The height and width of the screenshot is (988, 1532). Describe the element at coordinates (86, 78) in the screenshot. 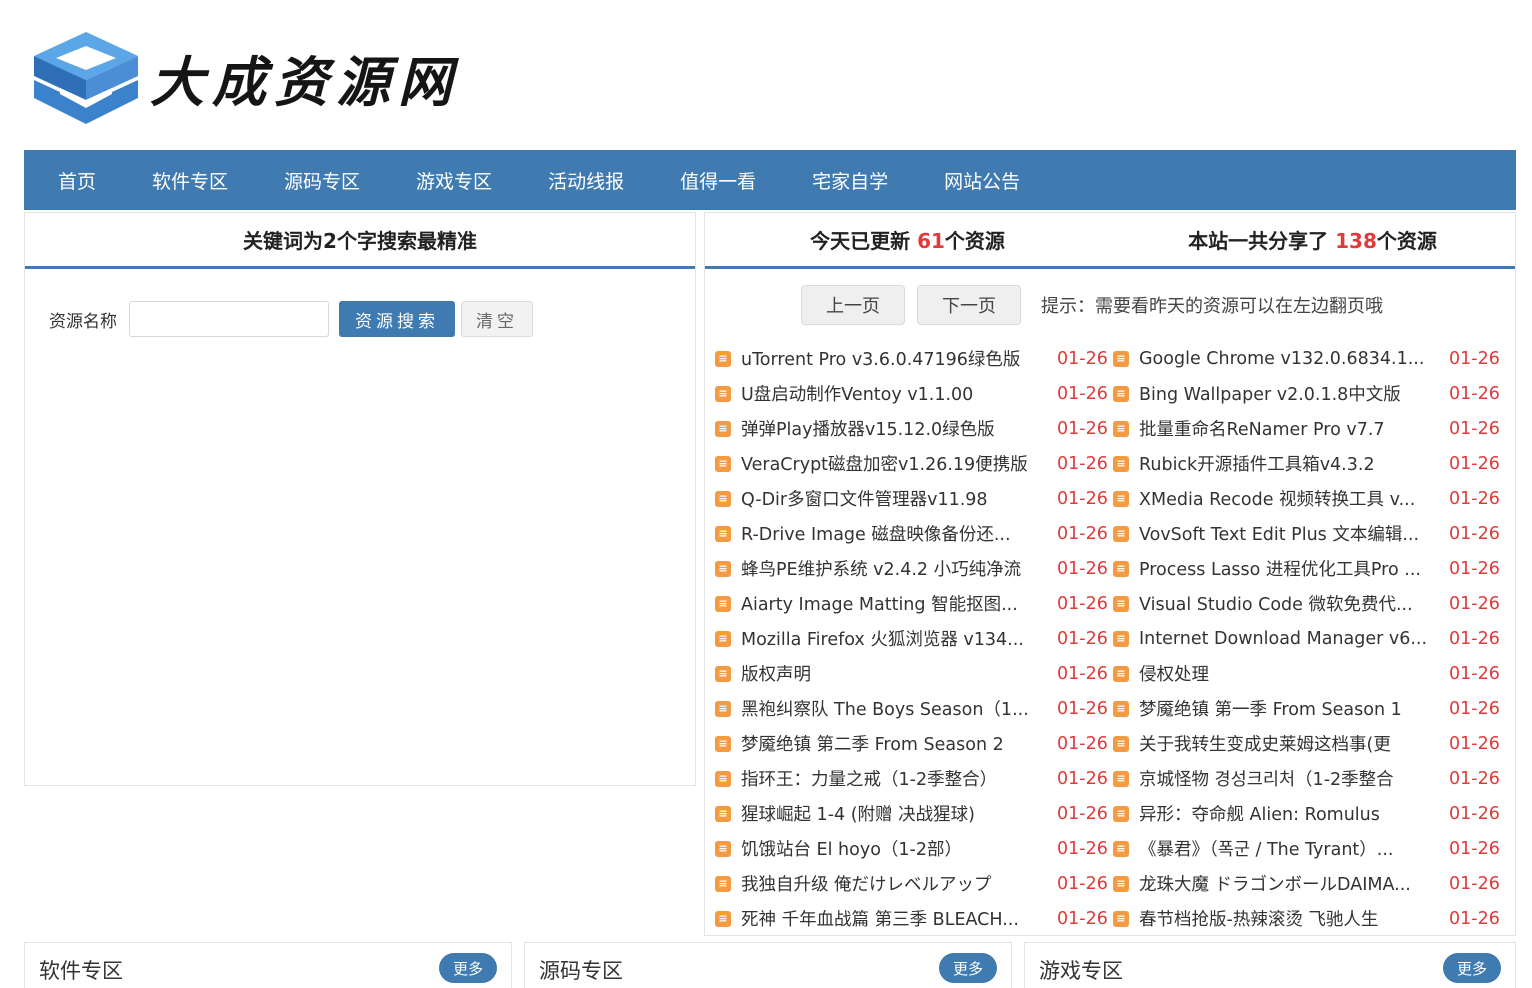

I see `site-logo-icon` at that location.